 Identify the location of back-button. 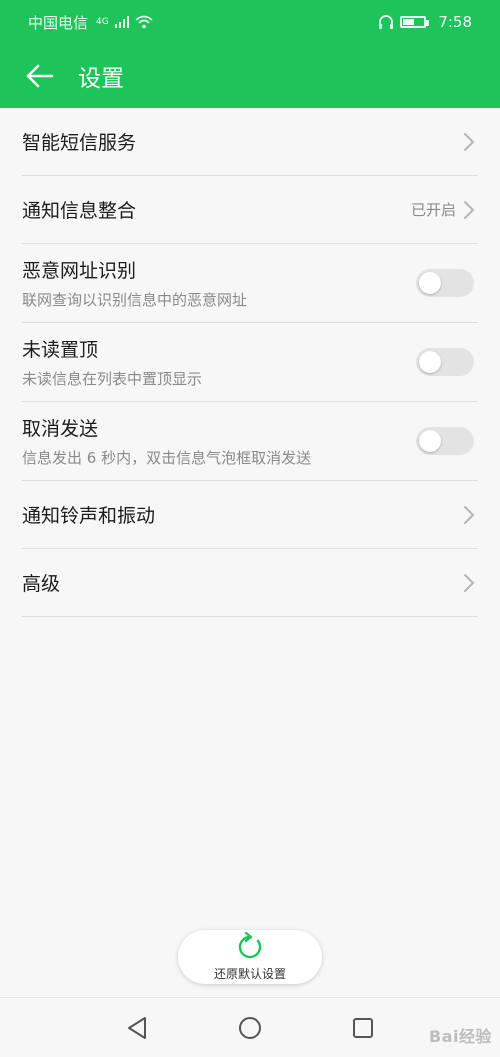
(40, 76).